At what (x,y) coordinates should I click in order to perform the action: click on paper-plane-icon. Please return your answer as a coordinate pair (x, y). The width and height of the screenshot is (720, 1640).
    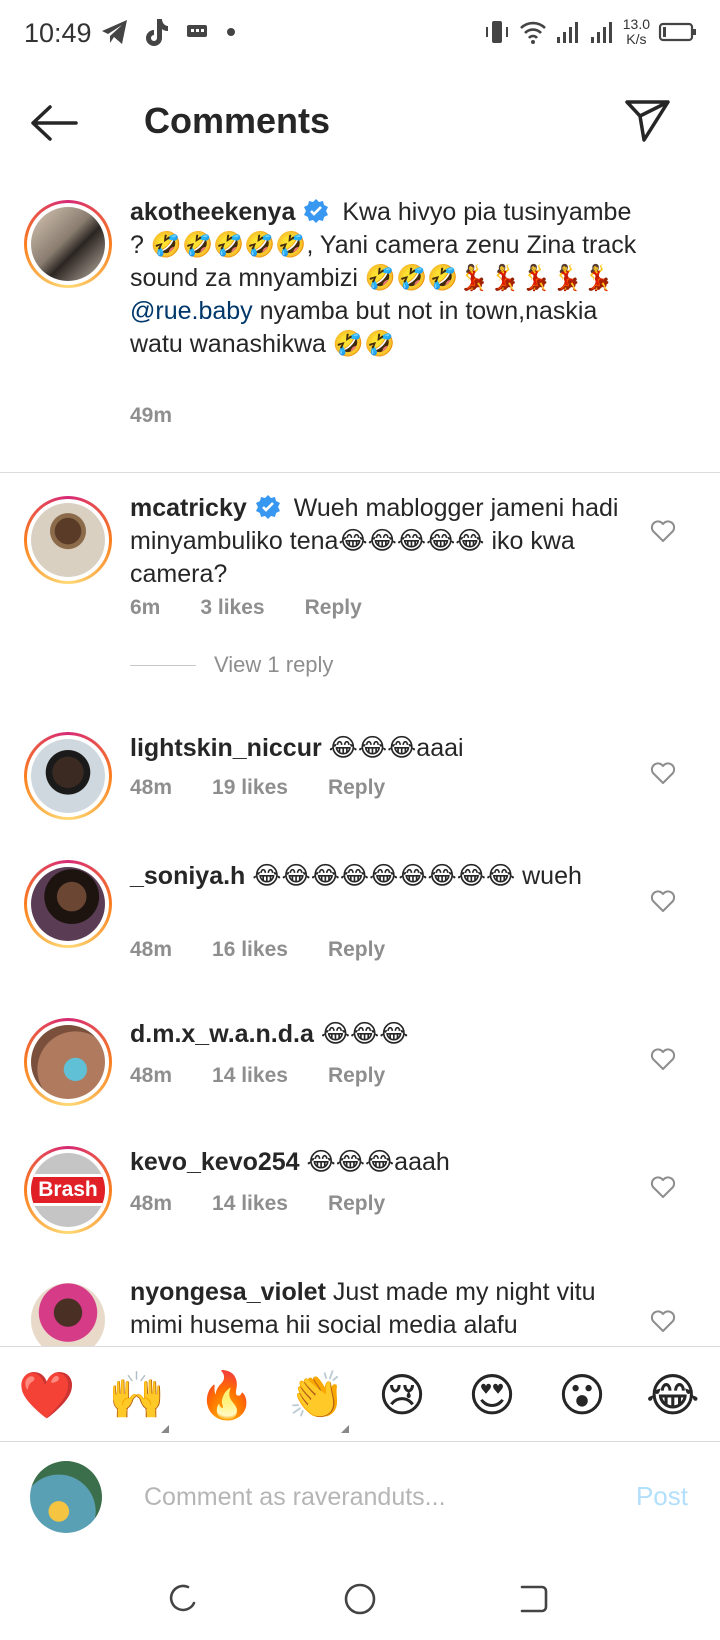
    Looking at the image, I should click on (647, 119).